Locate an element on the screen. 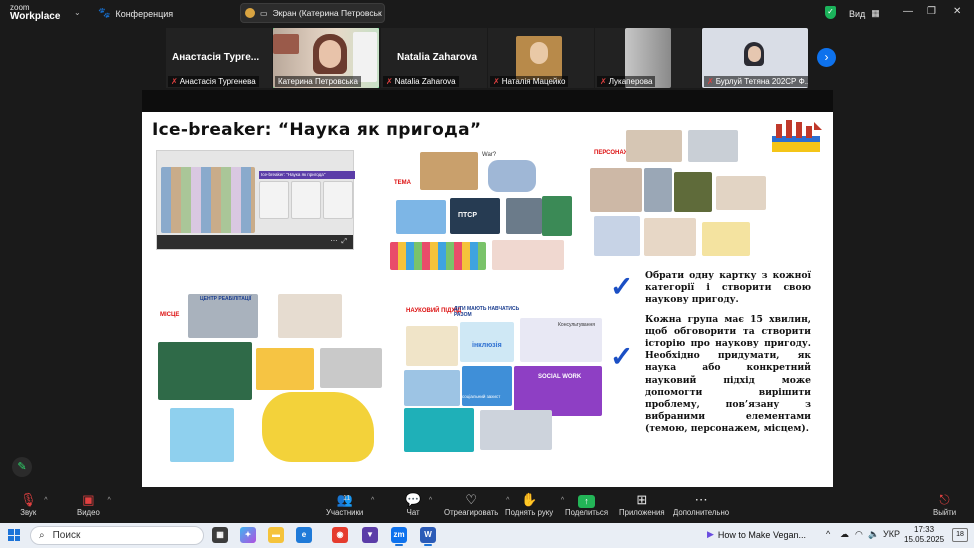 This screenshot has width=974, height=548. participant-caption: ✗ Natalia Zaharova is located at coordinates (421, 81).